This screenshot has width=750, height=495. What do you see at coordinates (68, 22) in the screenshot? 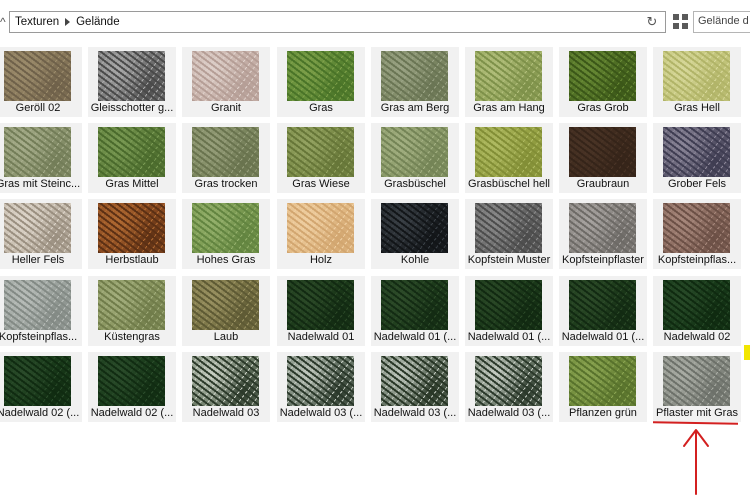
I see `breadcrumb-separator-icon` at bounding box center [68, 22].